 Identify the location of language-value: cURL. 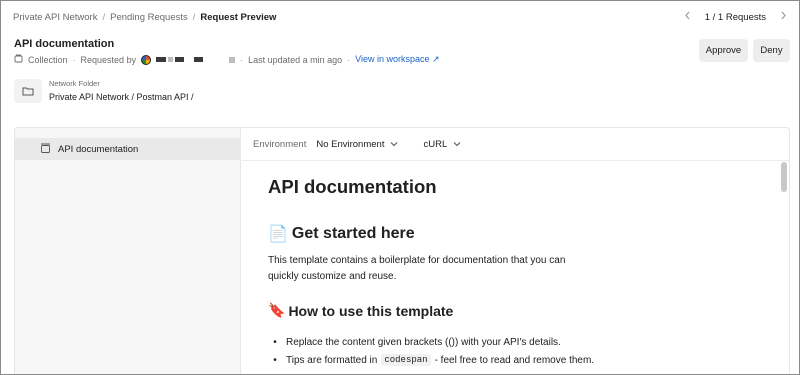
(435, 144).